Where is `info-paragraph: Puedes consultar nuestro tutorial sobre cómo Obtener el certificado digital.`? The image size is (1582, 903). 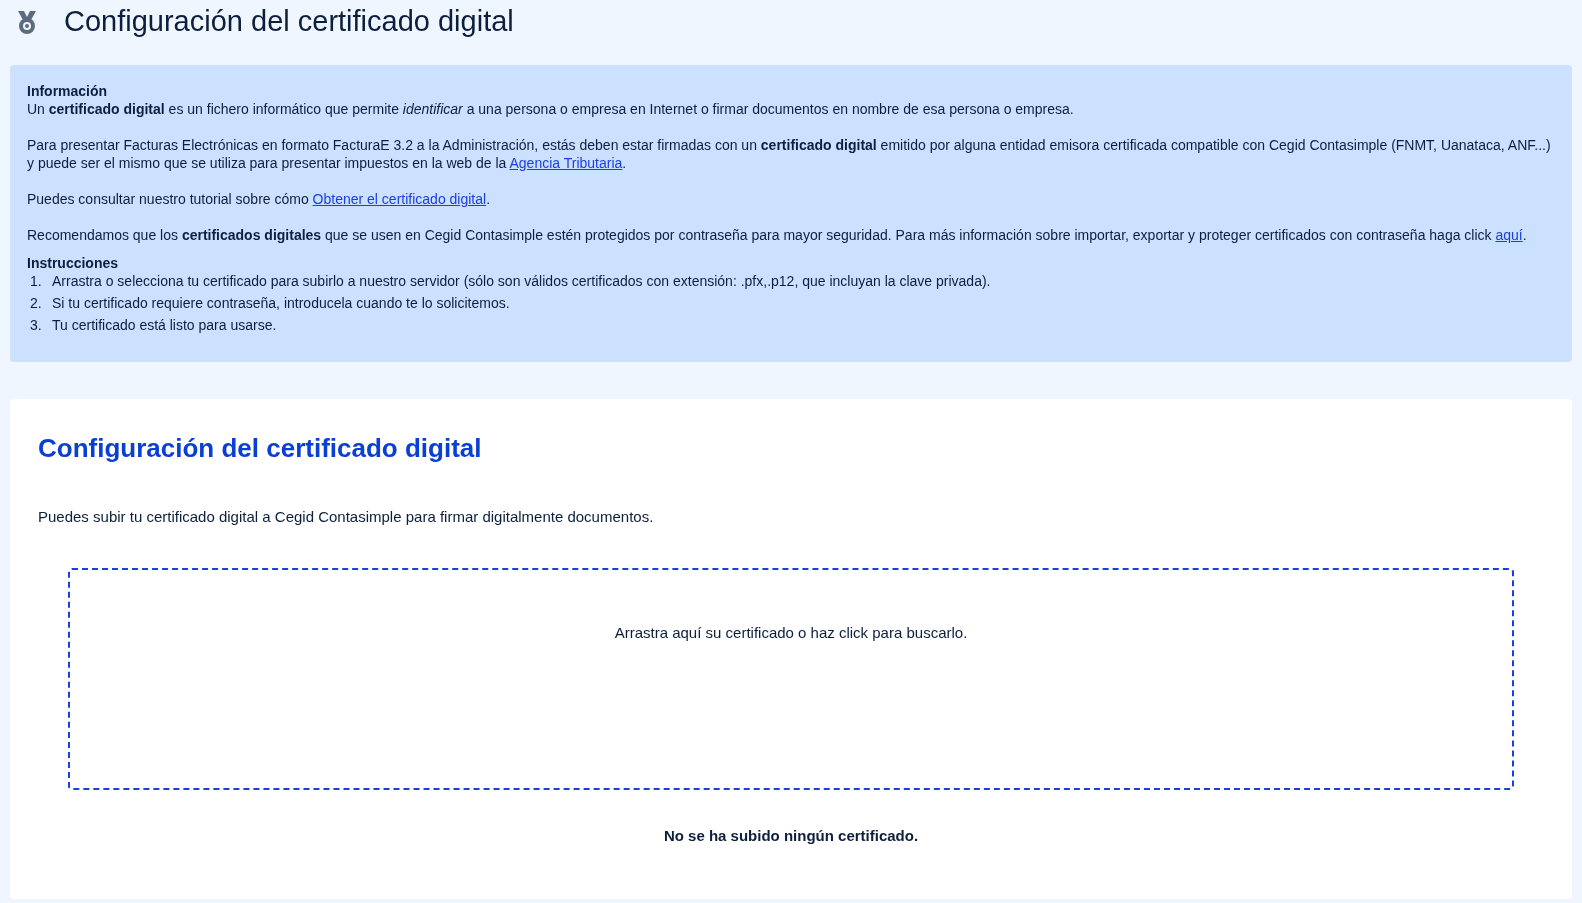 info-paragraph: Puedes consultar nuestro tutorial sobre cómo Obtener el certificado digital. is located at coordinates (259, 199).